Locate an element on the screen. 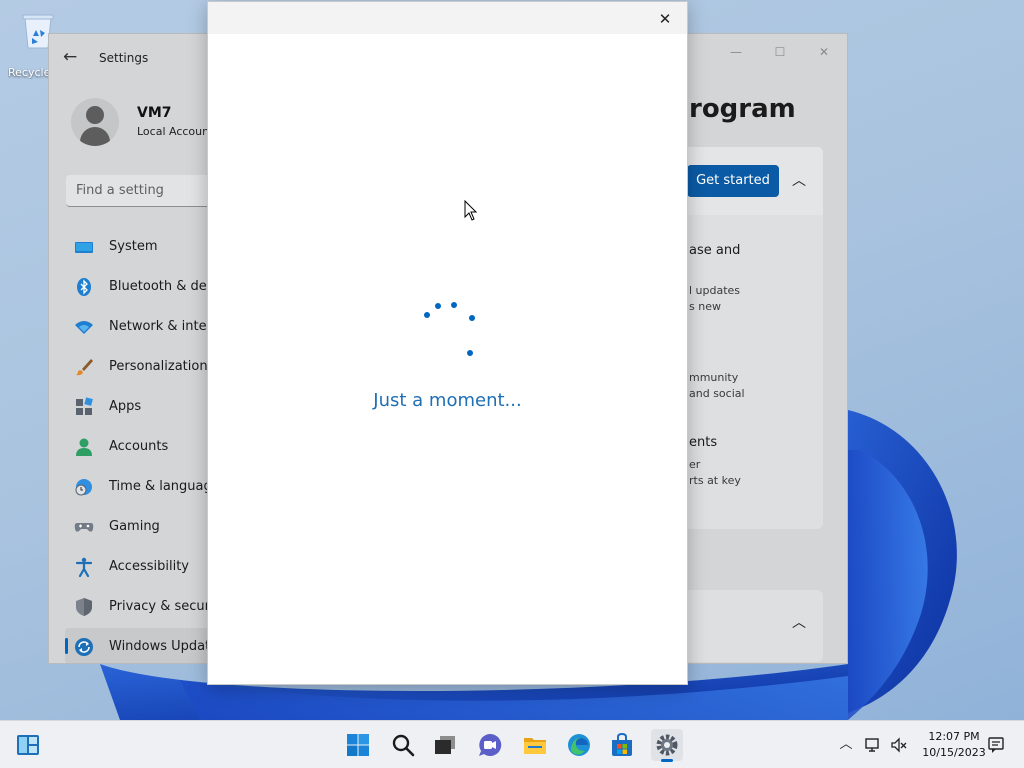  minimize-button: — is located at coordinates (736, 52).